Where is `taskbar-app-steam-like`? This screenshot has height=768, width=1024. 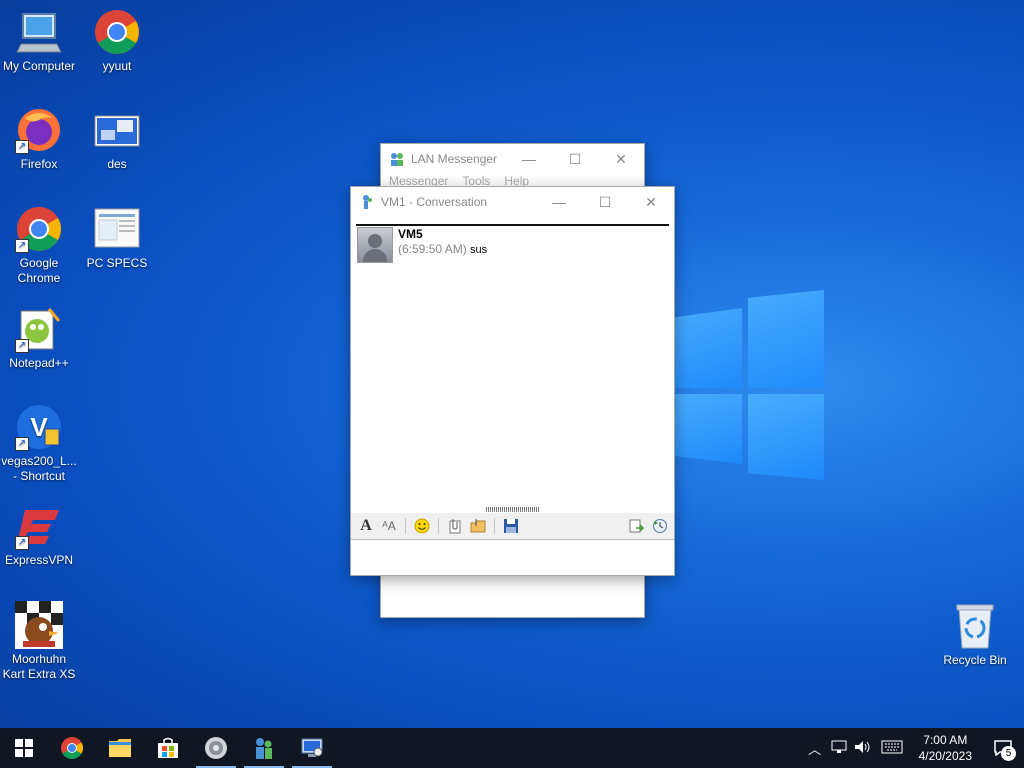
taskbar-app-steam-like is located at coordinates (216, 748).